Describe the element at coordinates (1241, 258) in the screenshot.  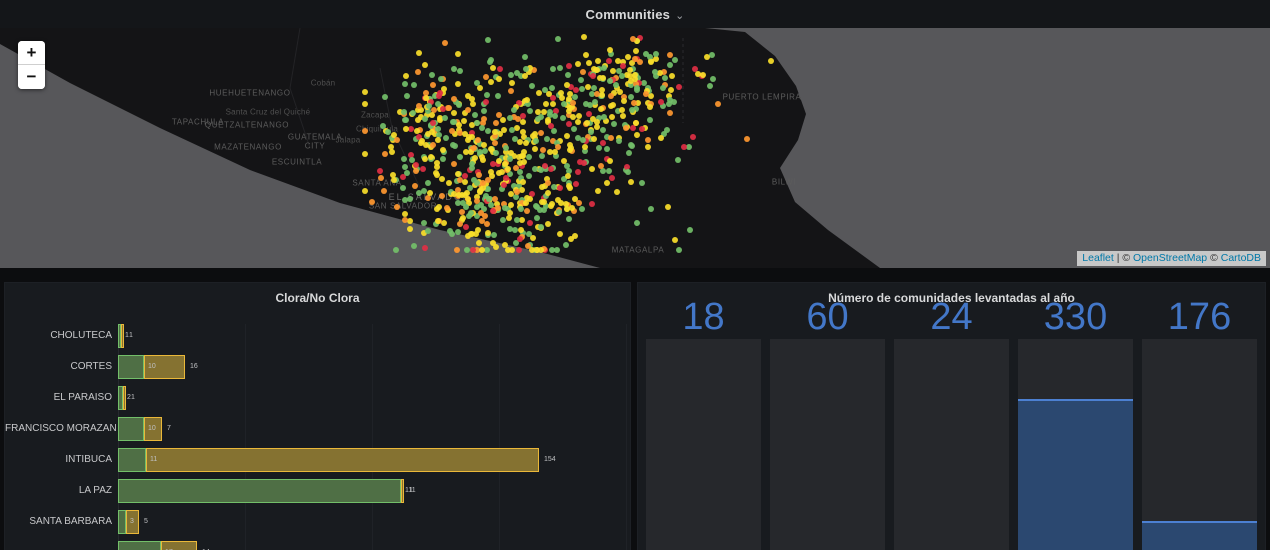
I see `cartodb-link: CartoDB` at that location.